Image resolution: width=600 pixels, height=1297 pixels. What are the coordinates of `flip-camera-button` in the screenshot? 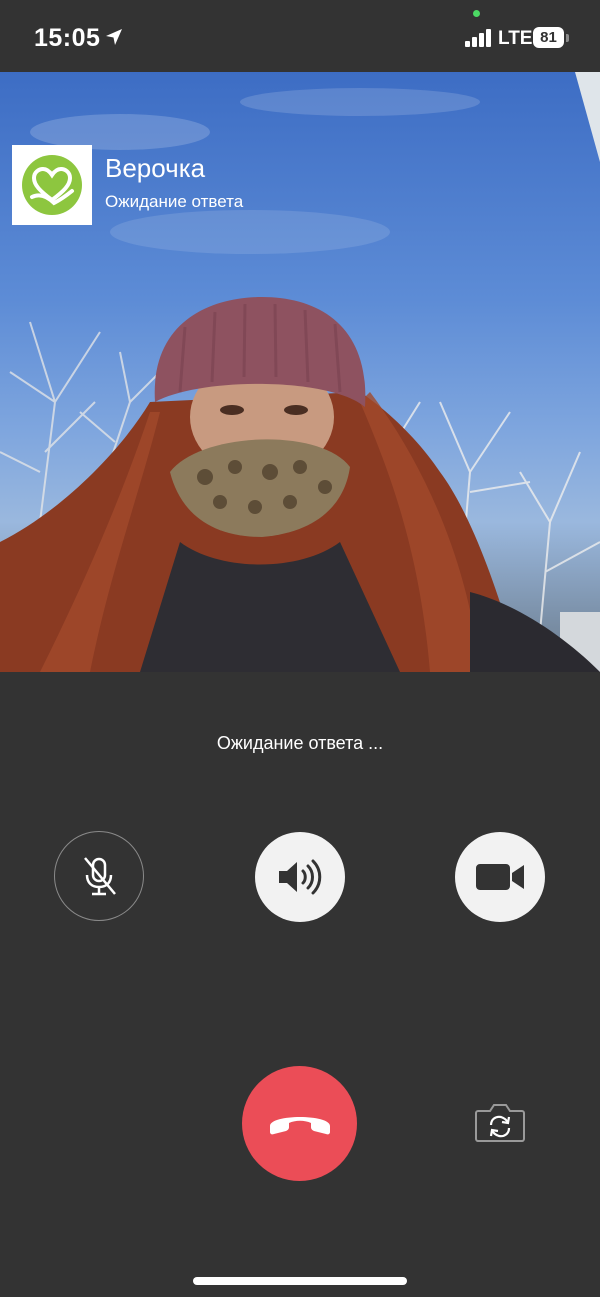 It's located at (500, 1123).